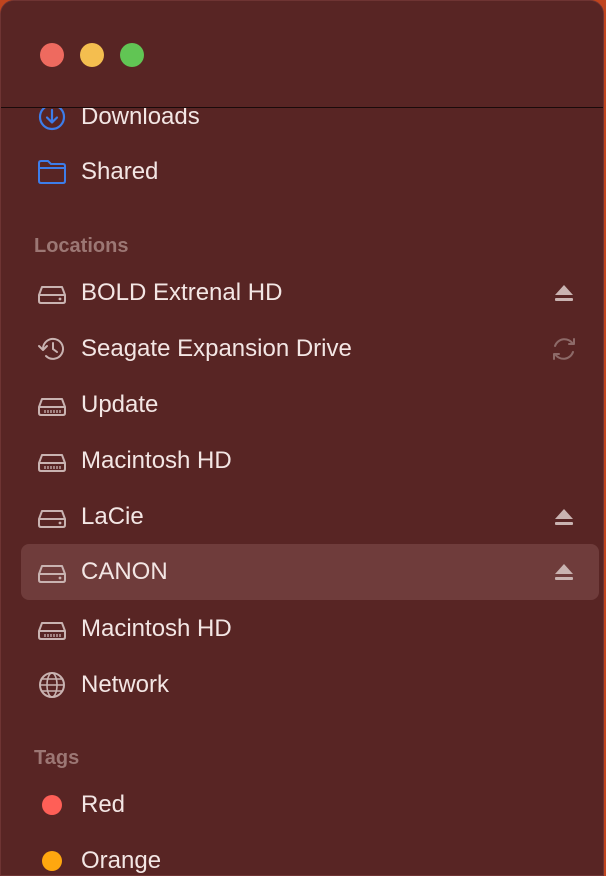 Image resolution: width=606 pixels, height=876 pixels. Describe the element at coordinates (52, 349) in the screenshot. I see `time-machine-icon` at that location.